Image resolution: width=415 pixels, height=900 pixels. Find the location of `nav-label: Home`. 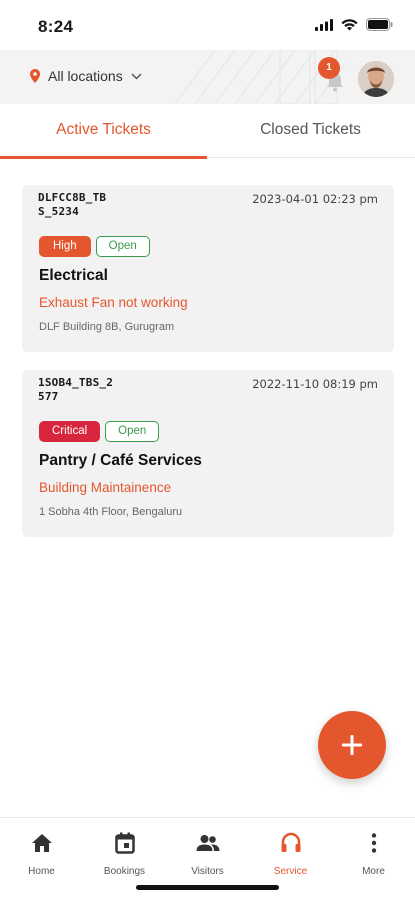

nav-label: Home is located at coordinates (41, 871).